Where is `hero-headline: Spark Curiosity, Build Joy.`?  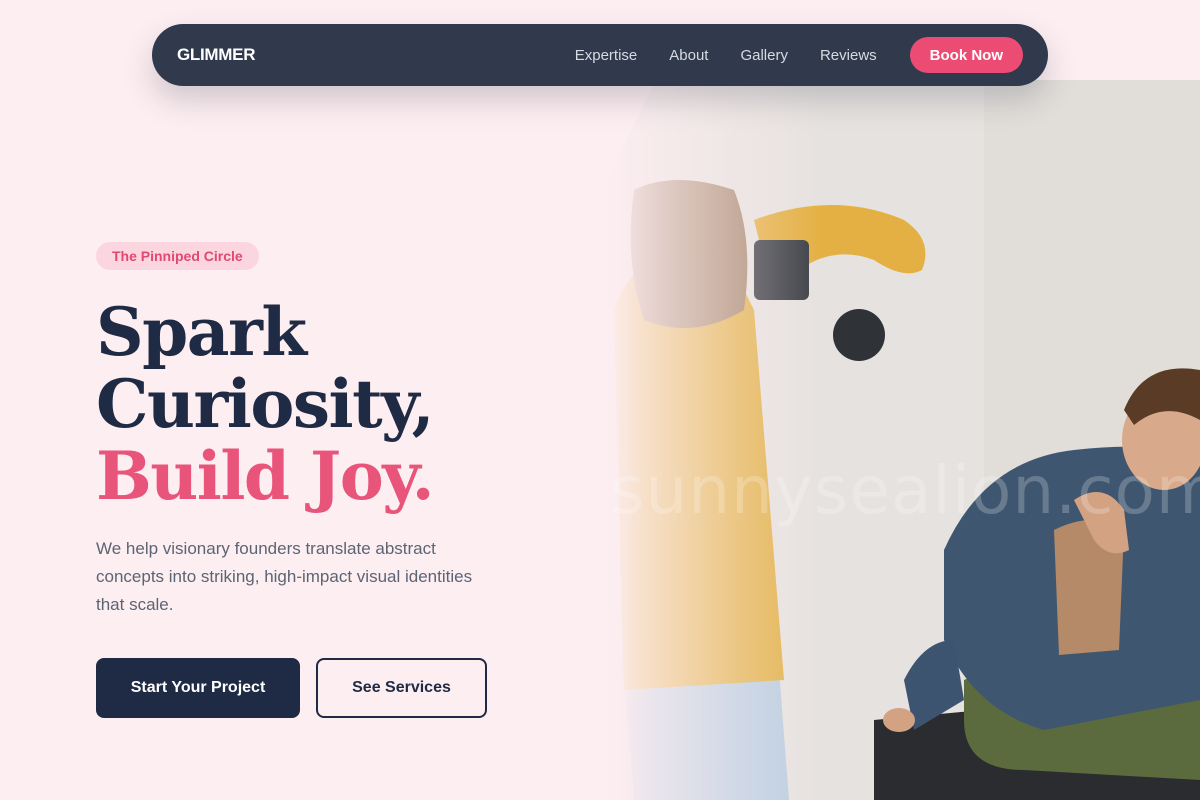 hero-headline: Spark Curiosity, Build Joy. is located at coordinates (265, 404).